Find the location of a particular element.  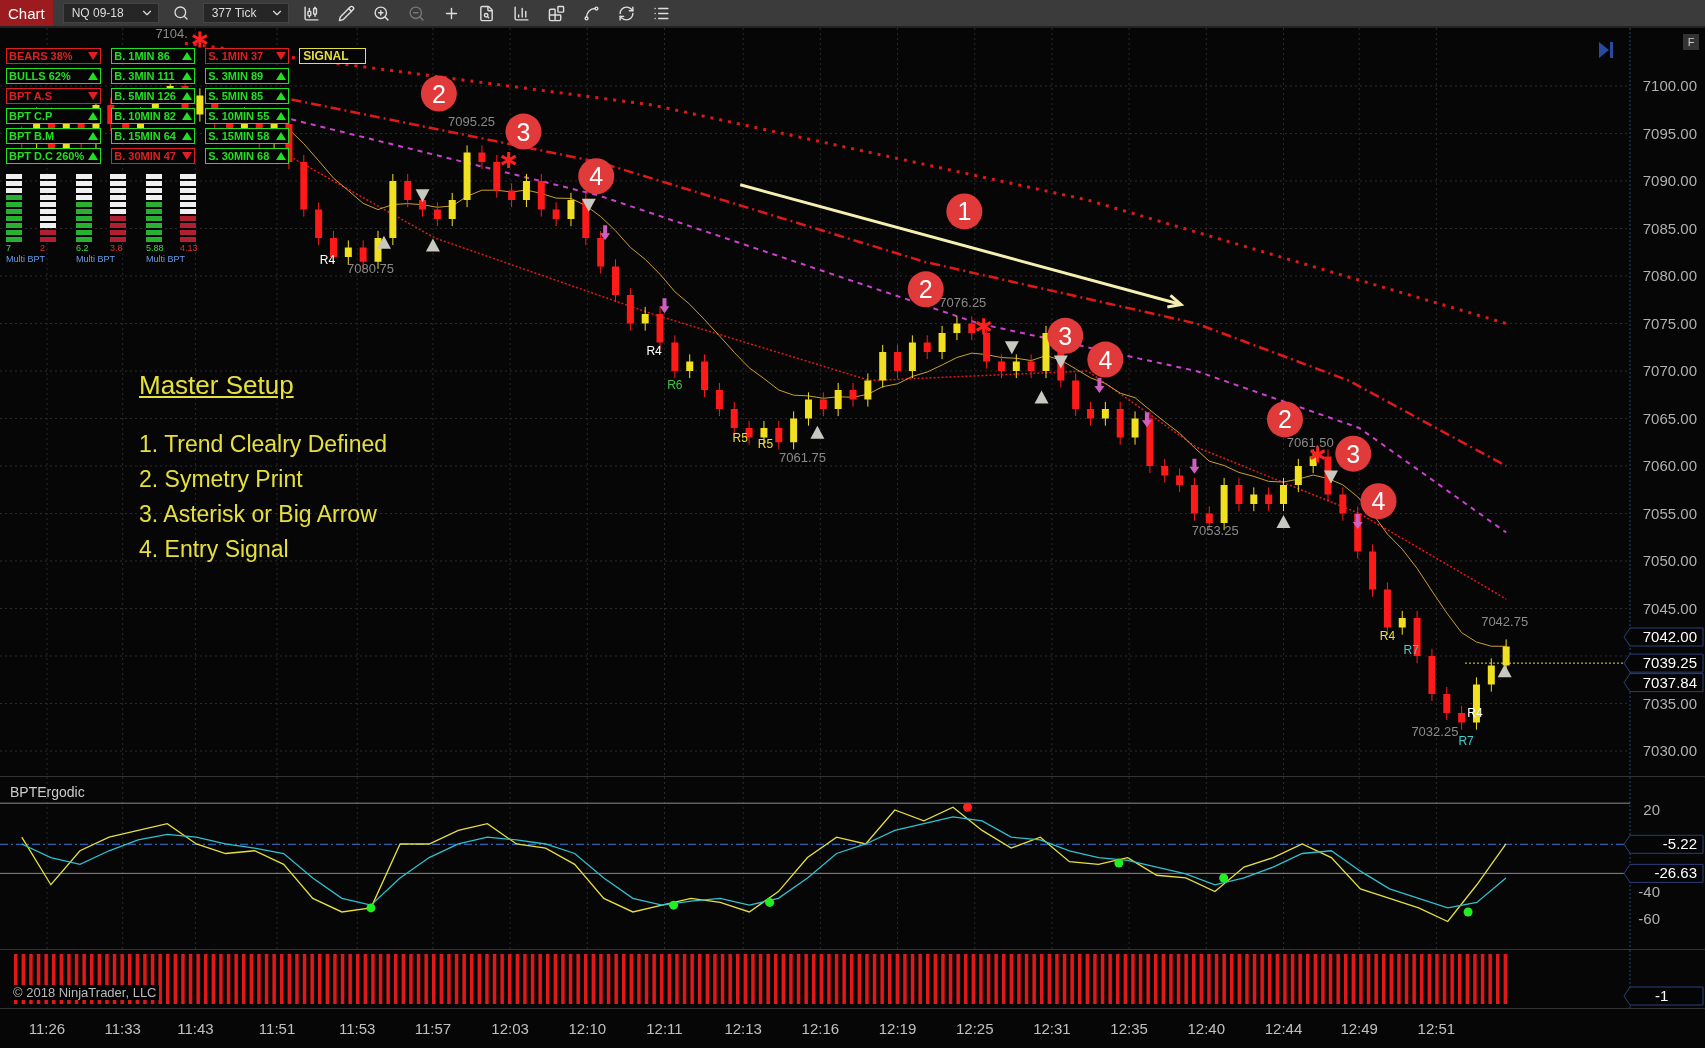

step-marker: 1 is located at coordinates (964, 211).